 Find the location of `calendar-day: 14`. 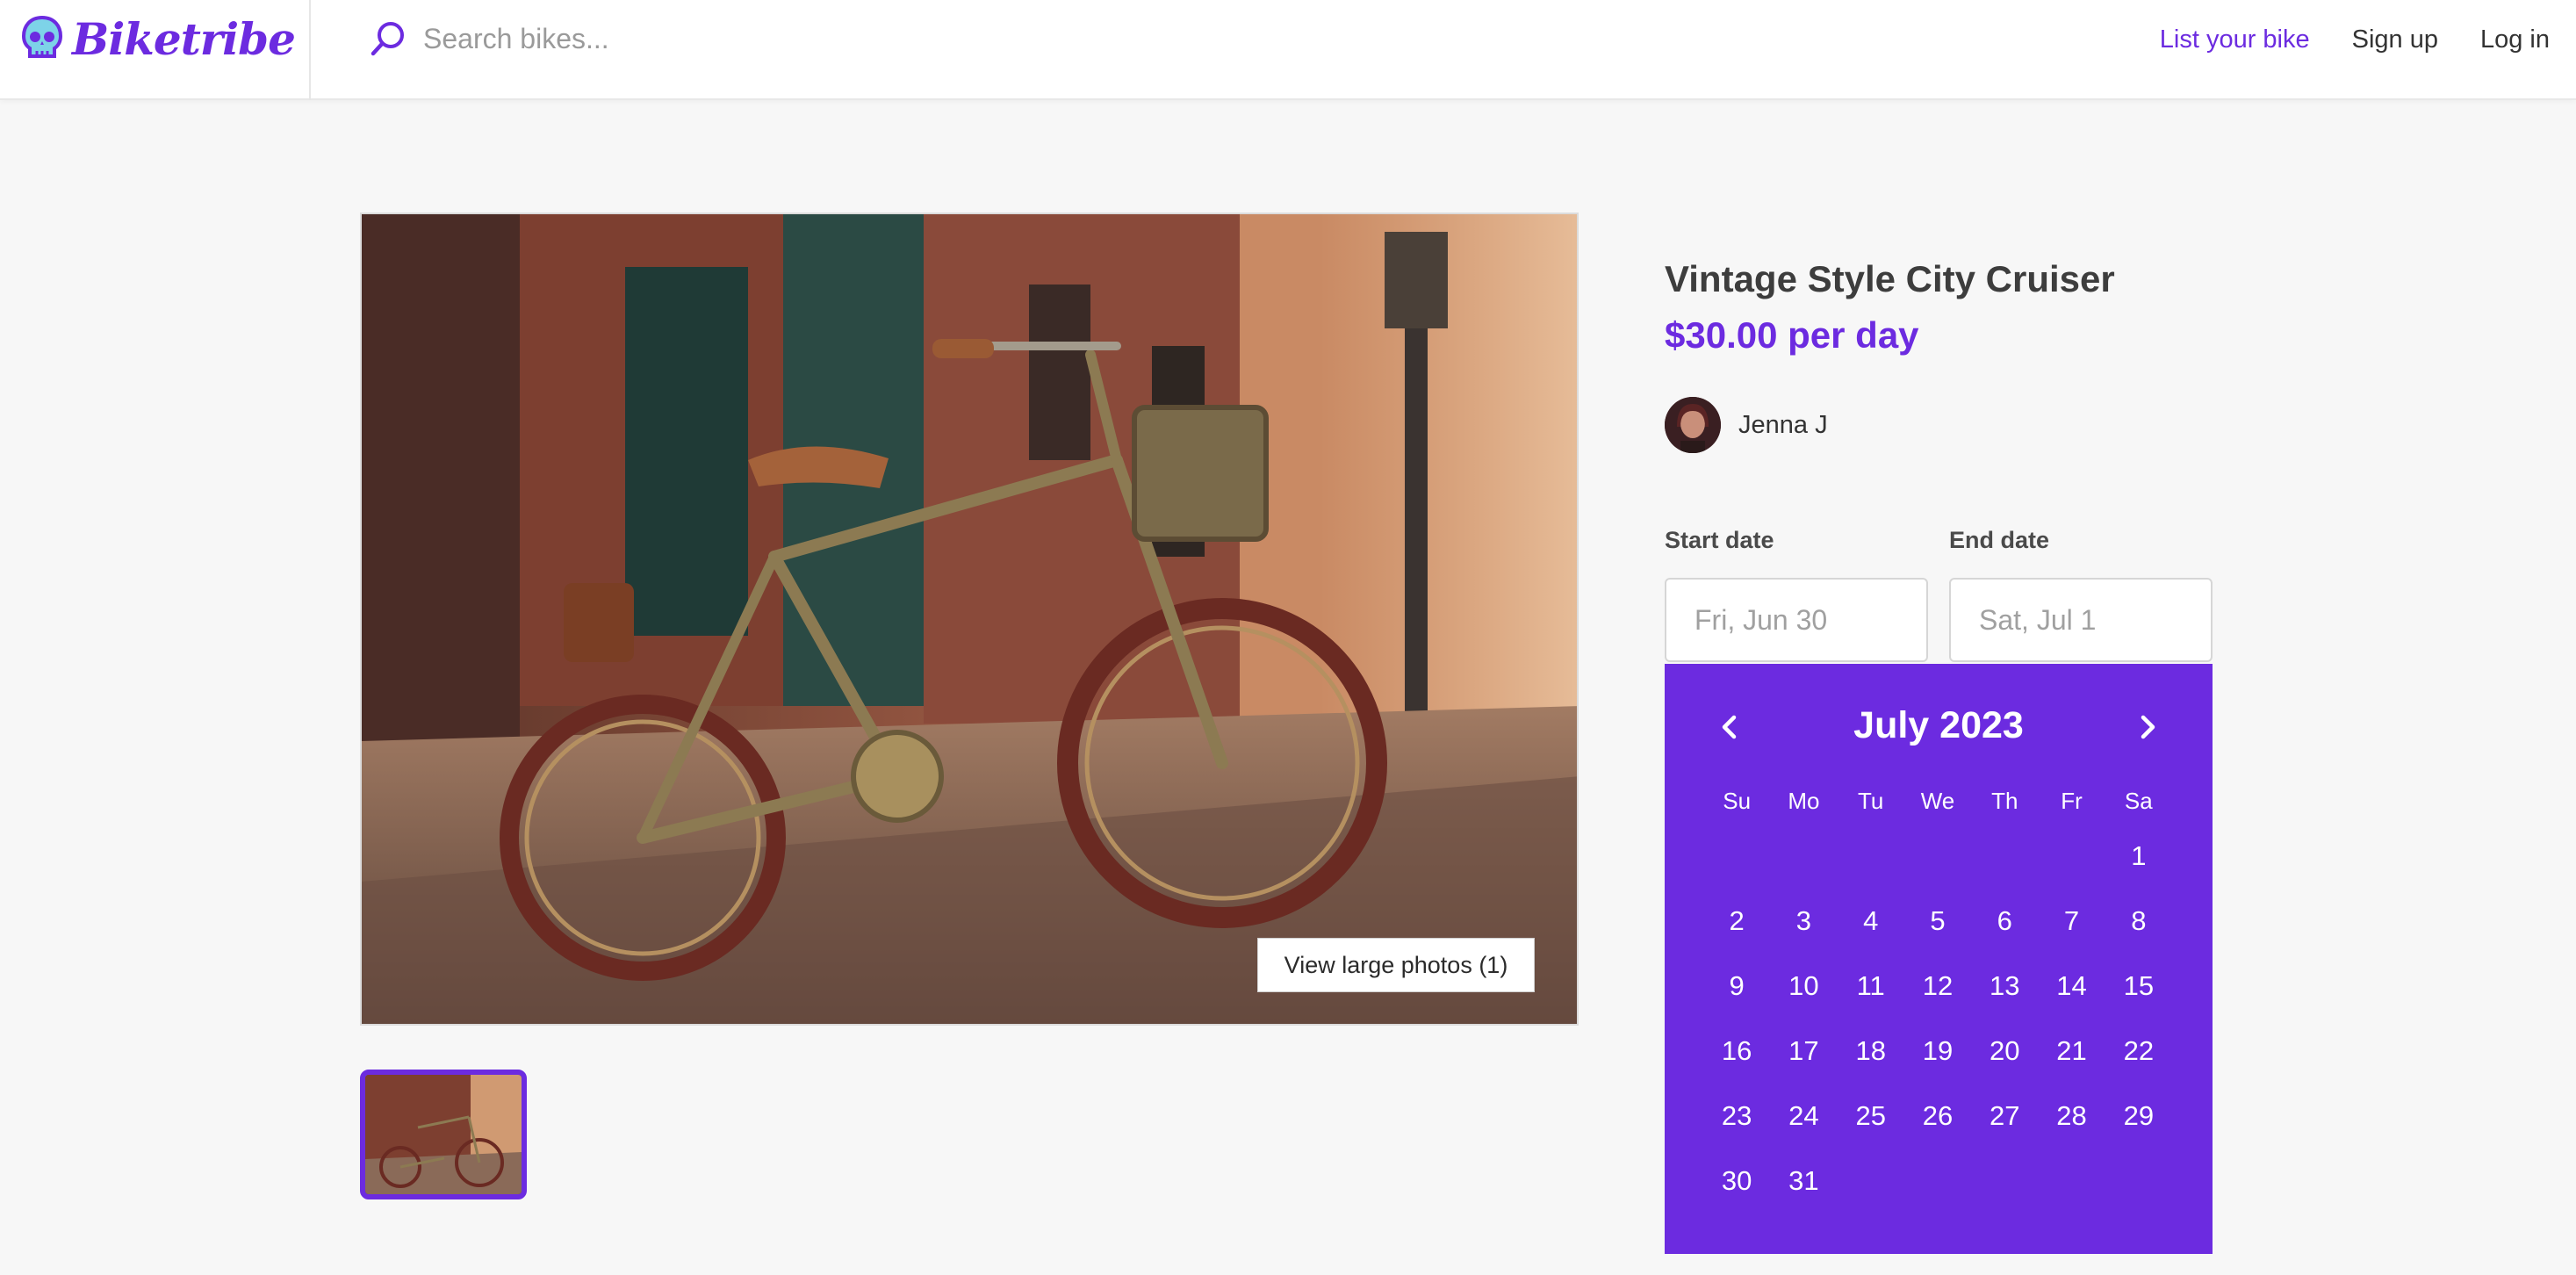

calendar-day: 14 is located at coordinates (2071, 986).